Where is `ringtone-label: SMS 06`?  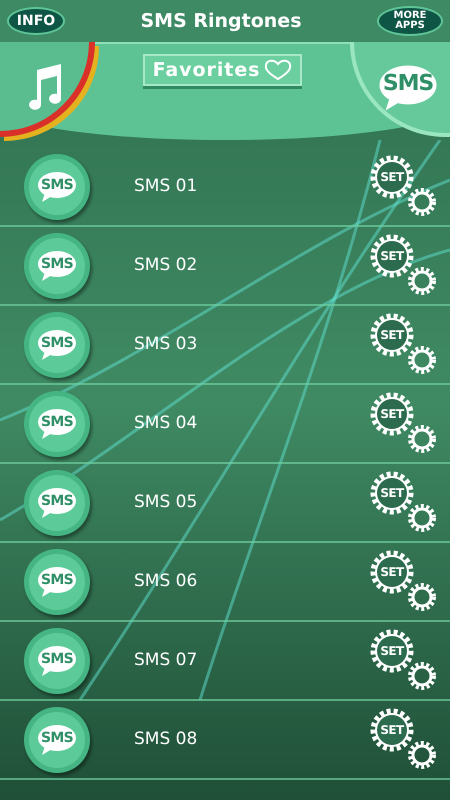
ringtone-label: SMS 06 is located at coordinates (166, 581).